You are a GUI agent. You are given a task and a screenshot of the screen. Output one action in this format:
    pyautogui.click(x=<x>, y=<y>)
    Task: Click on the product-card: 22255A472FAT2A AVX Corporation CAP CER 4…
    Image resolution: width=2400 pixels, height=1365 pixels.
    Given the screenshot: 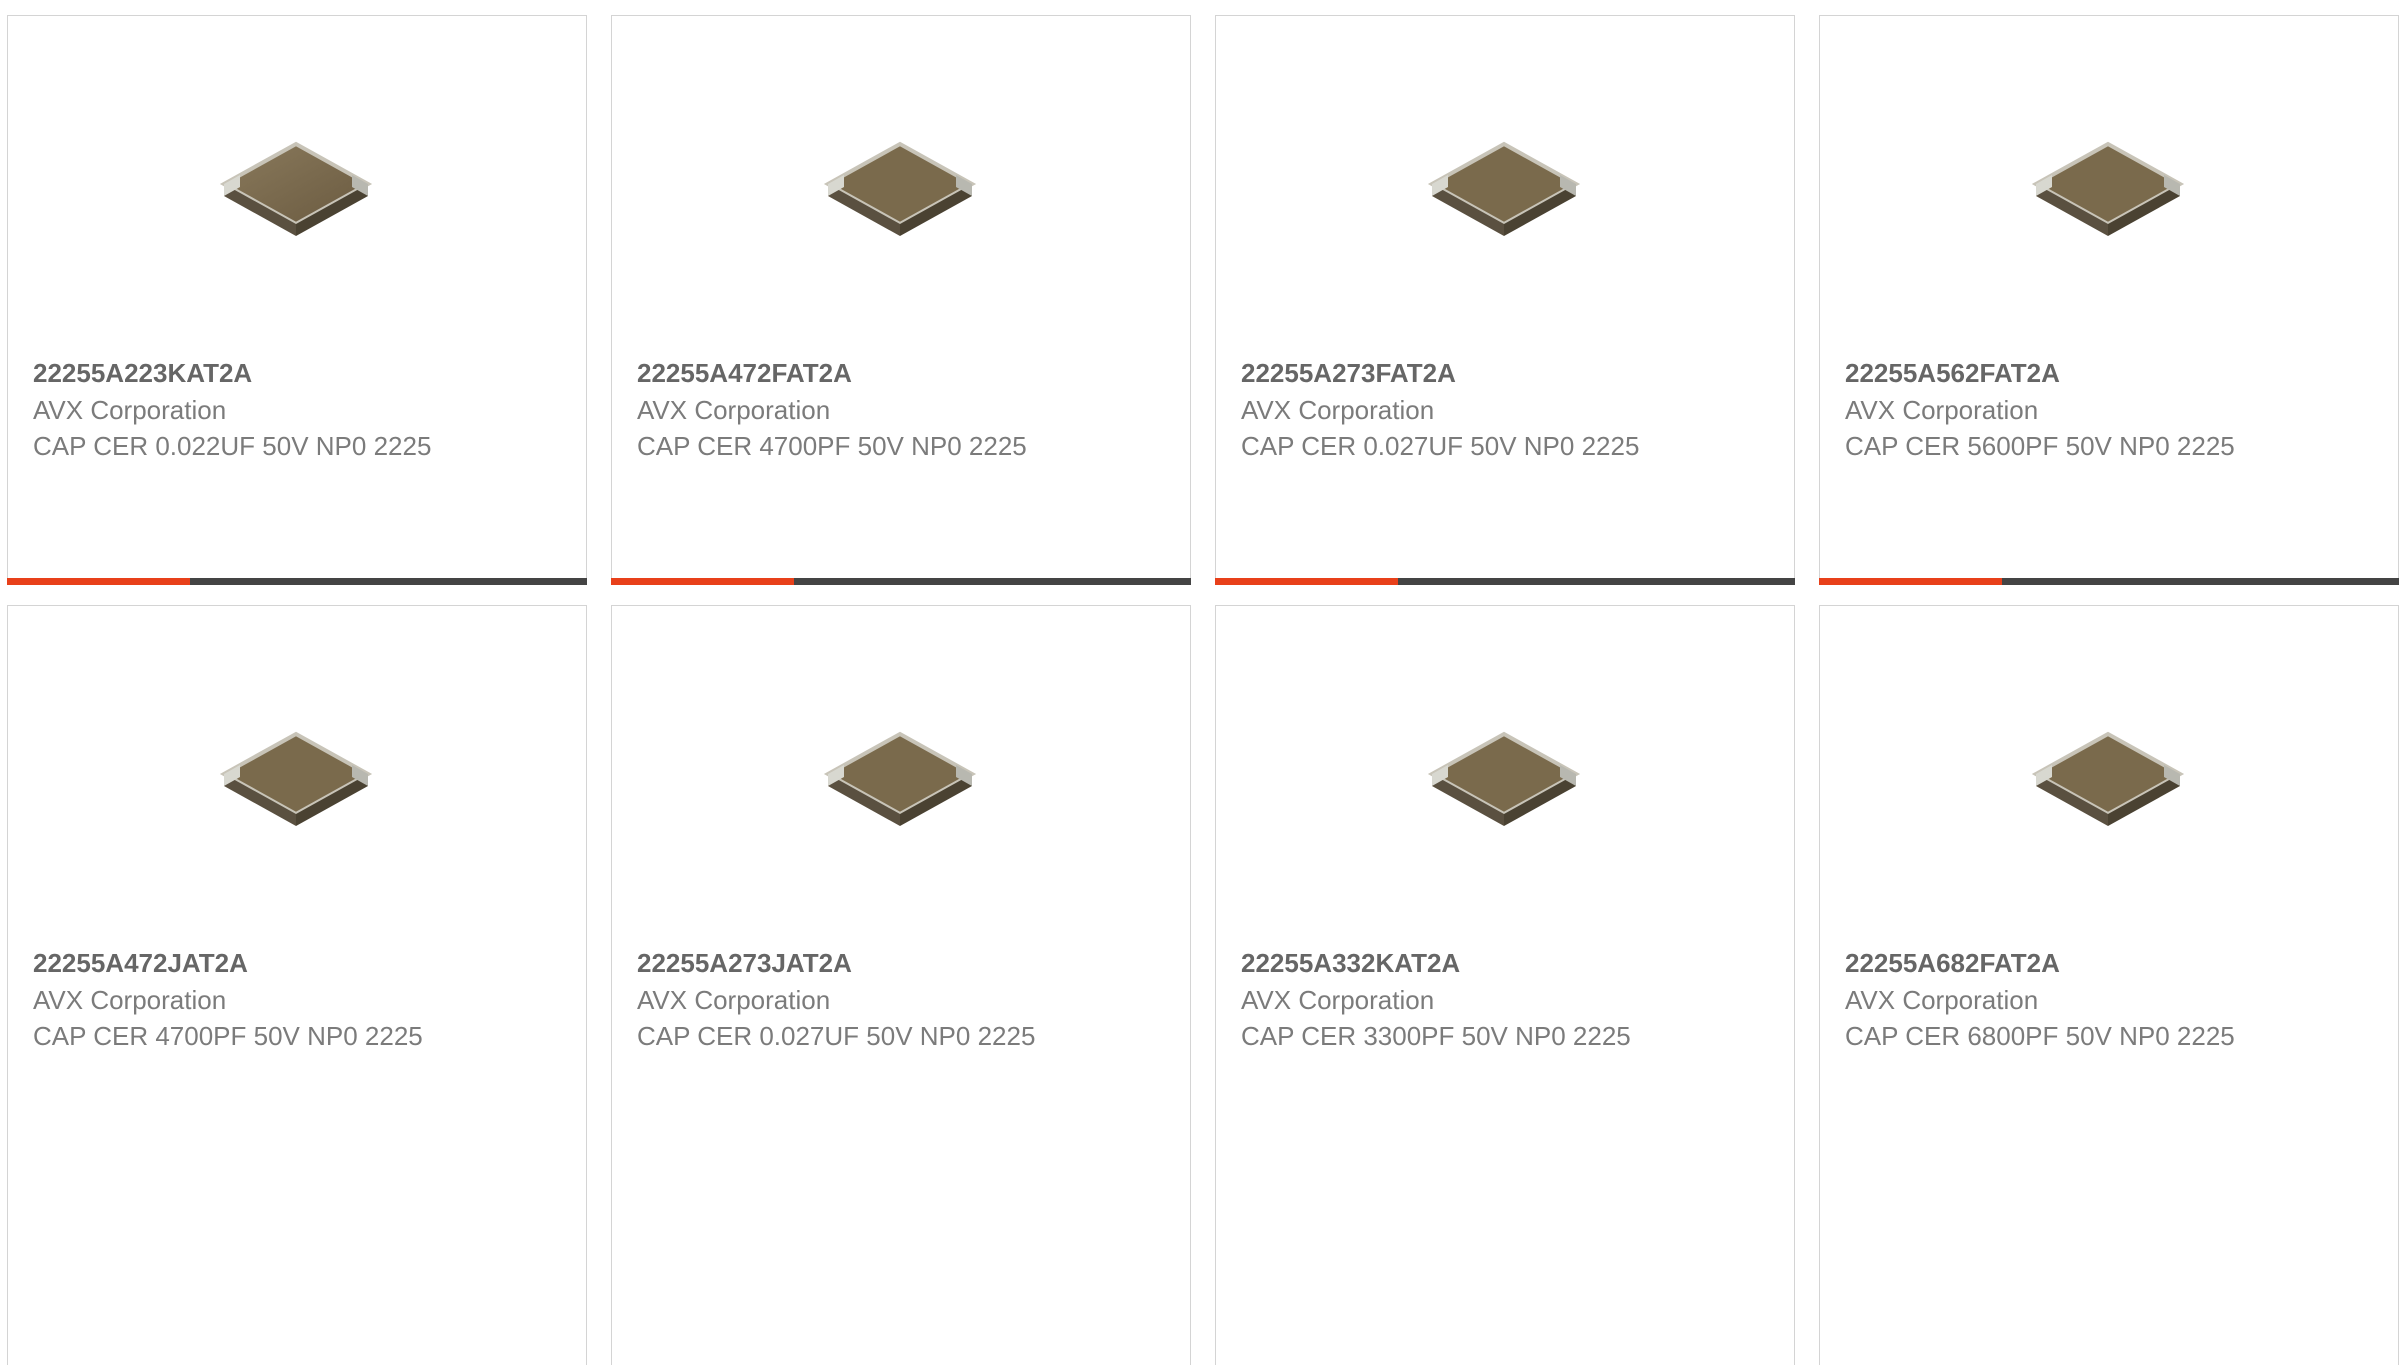 What is the action you would take?
    pyautogui.click(x=901, y=300)
    